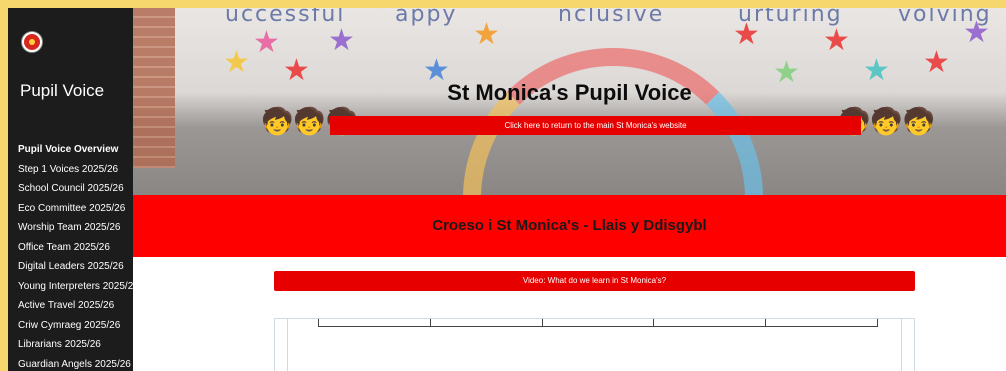 This screenshot has width=1006, height=371. Describe the element at coordinates (78, 170) in the screenshot. I see `sidebar-item-step-1-voices: Step 1 Voices 2025/26` at that location.